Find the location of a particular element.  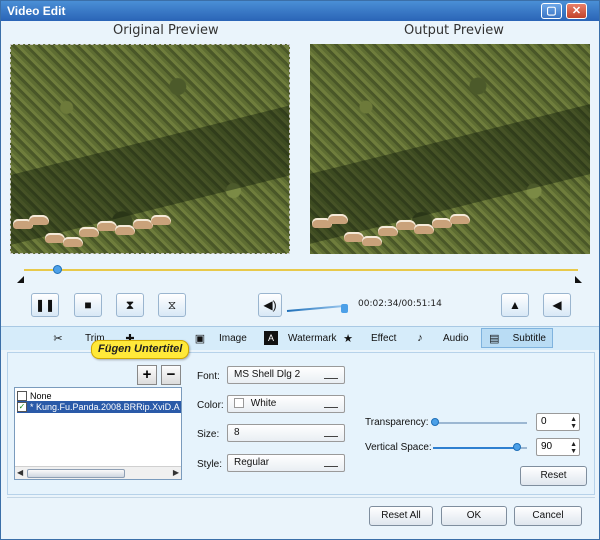

plus-icon: + is located at coordinates (147, 374).